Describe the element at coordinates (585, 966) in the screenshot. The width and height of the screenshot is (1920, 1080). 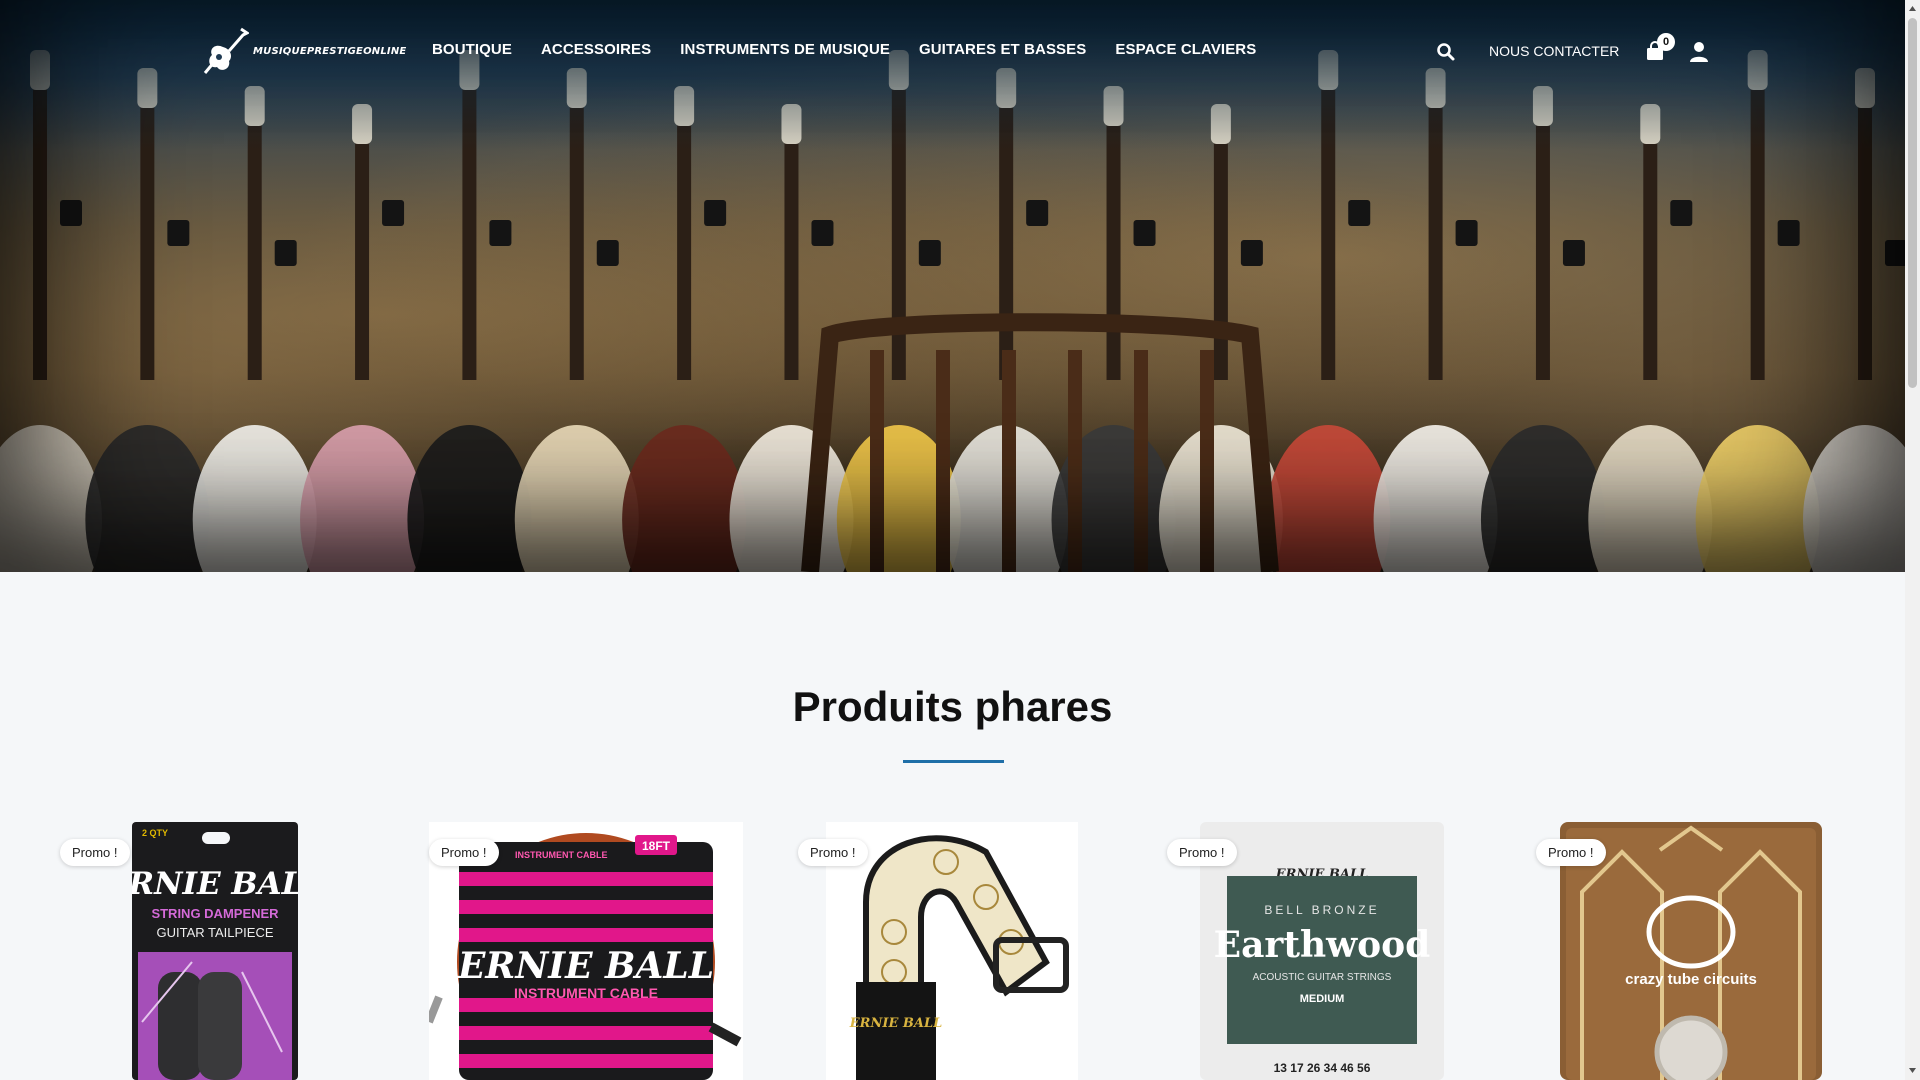
I see `product-2-brand-text: ERNIE BALL` at that location.